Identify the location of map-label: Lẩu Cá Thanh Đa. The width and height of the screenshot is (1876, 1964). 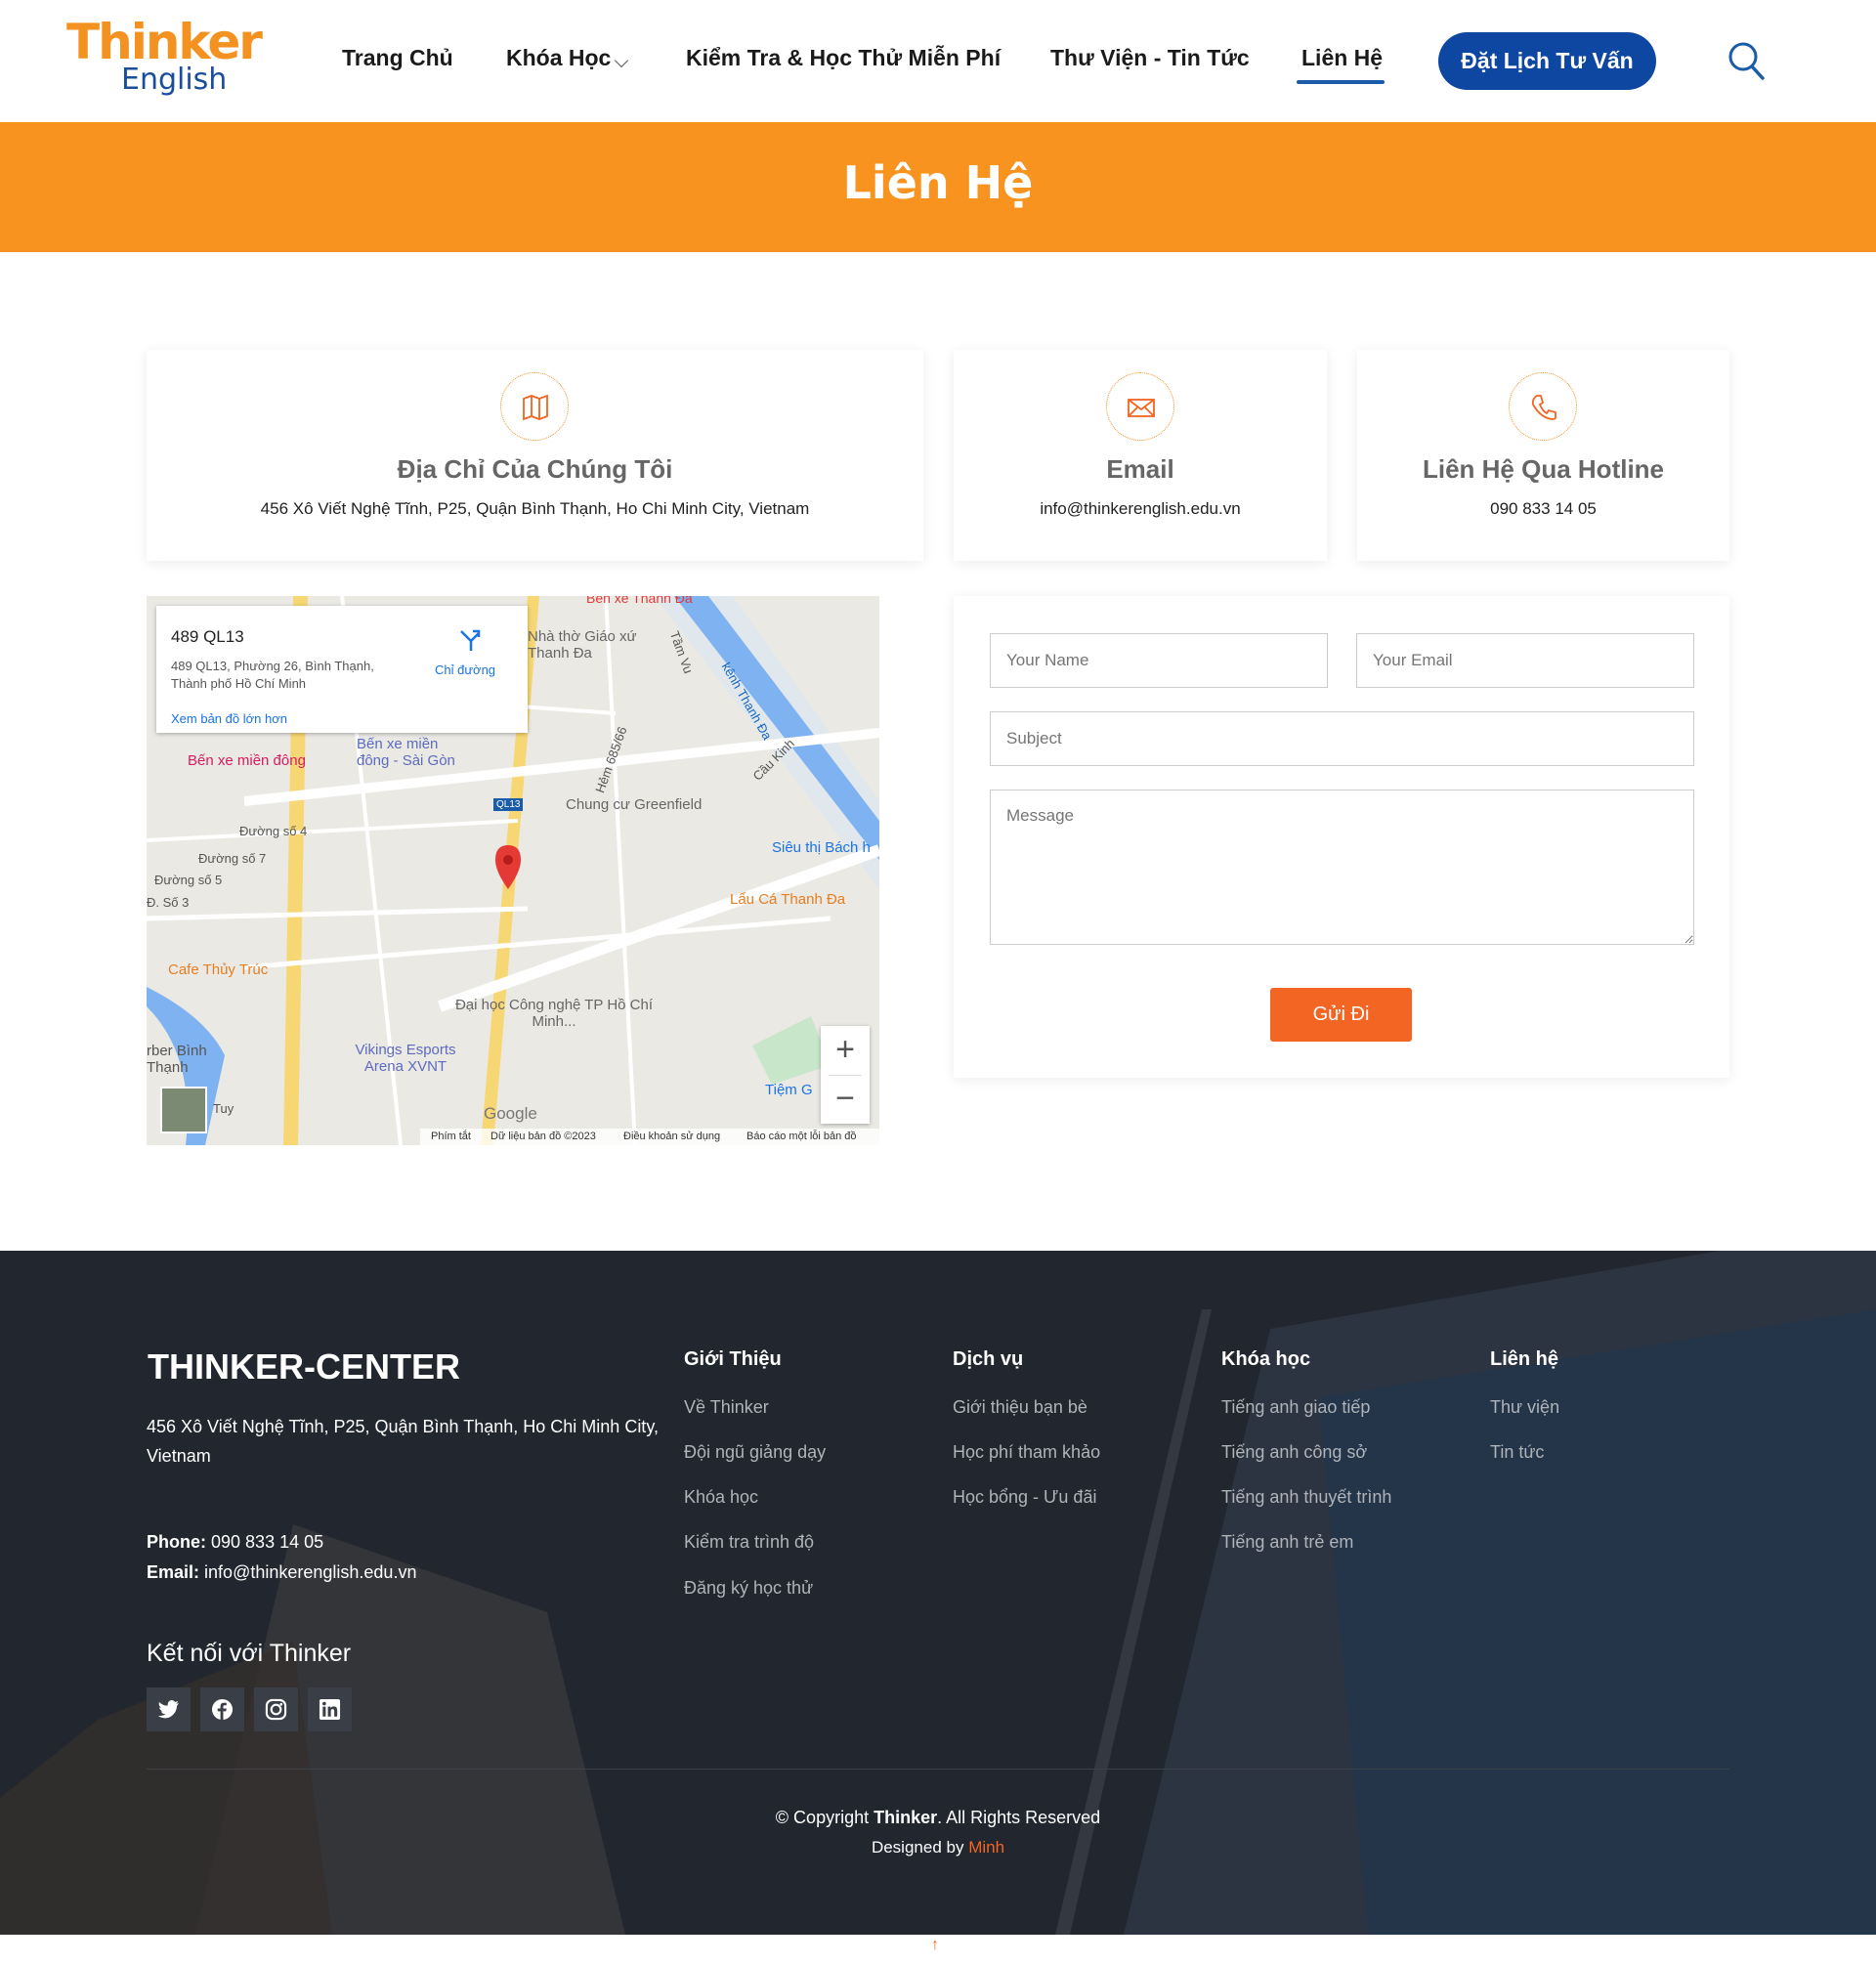
(788, 899).